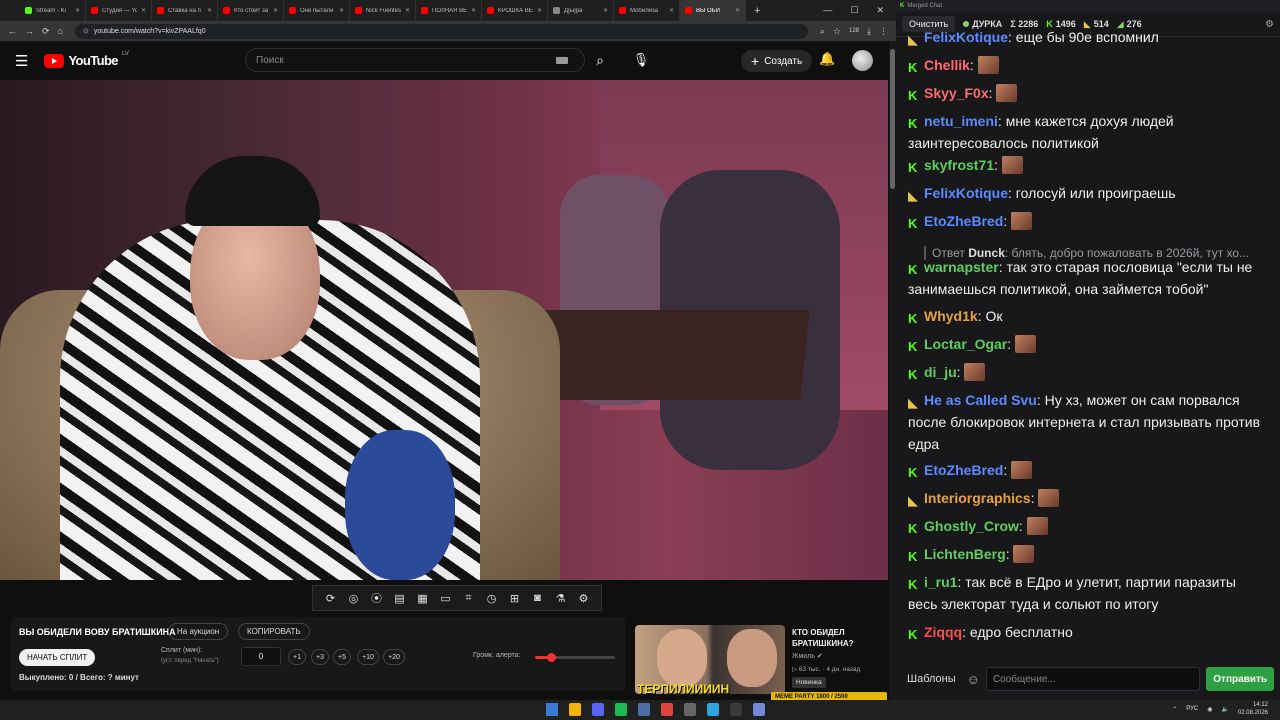 This screenshot has width=1280, height=720. I want to click on new-tab-button: +, so click(757, 11).